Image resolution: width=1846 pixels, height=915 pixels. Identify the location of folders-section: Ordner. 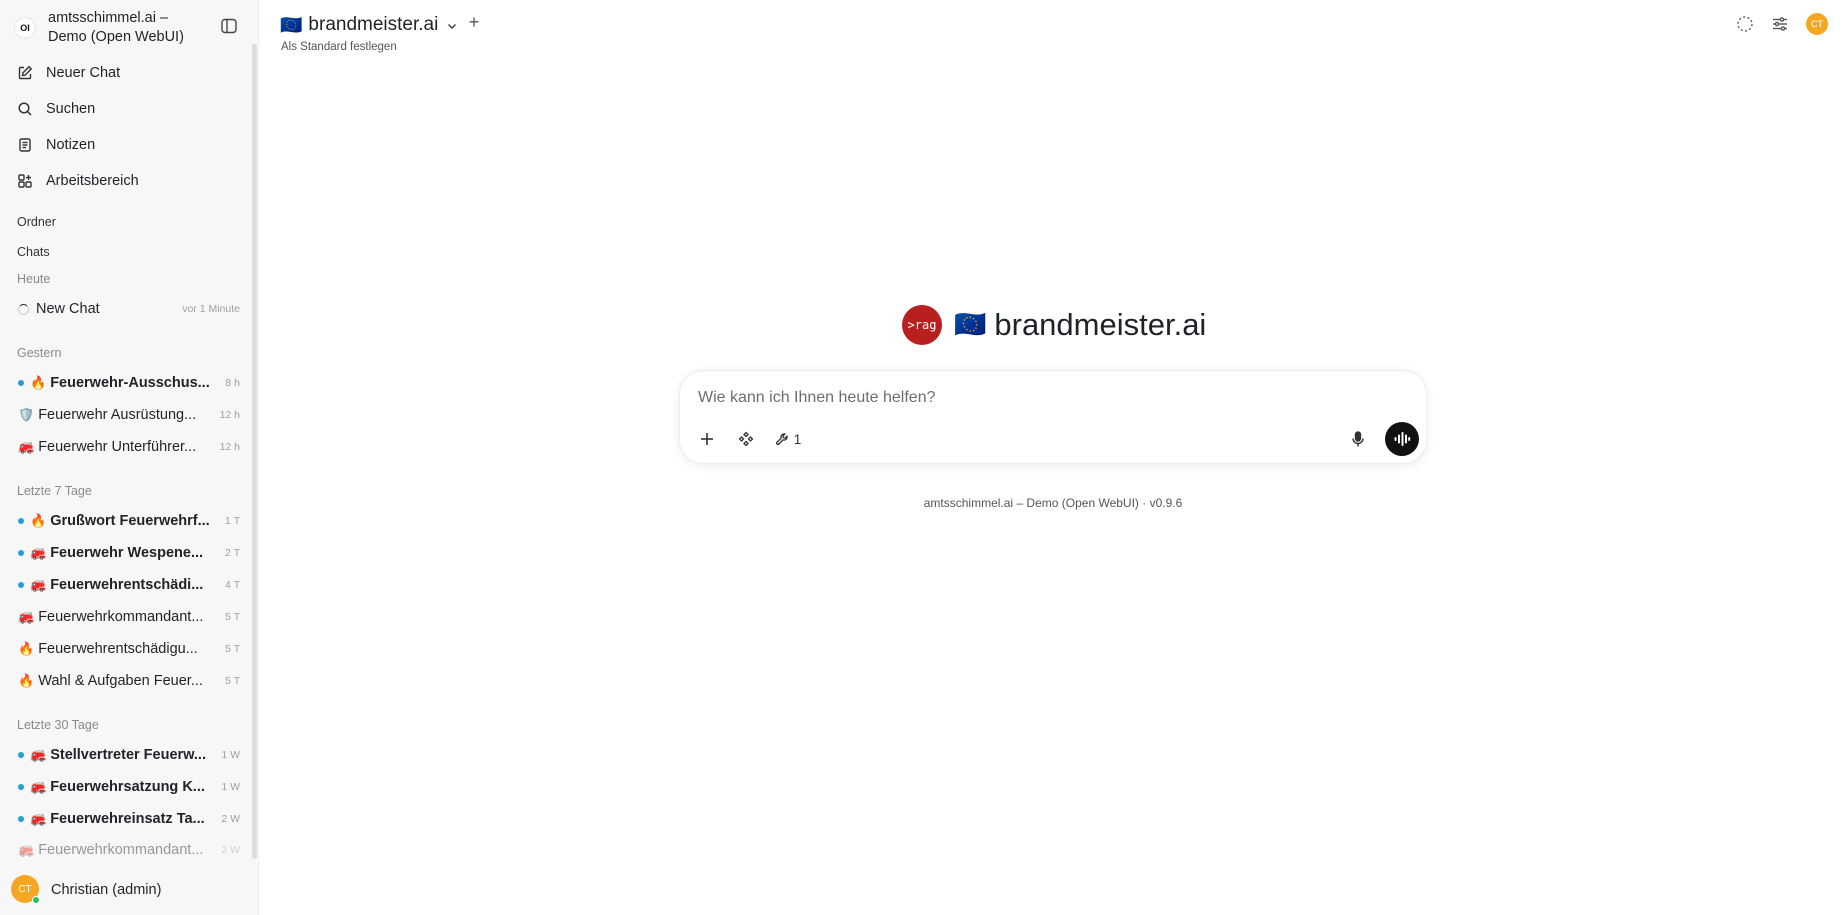
(36, 222).